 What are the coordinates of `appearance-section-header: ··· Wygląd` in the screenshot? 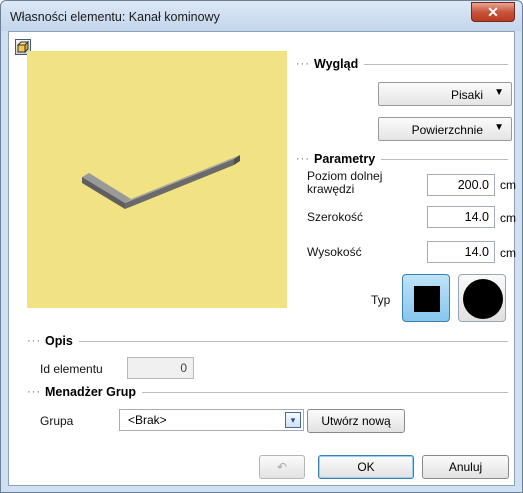 It's located at (402, 64).